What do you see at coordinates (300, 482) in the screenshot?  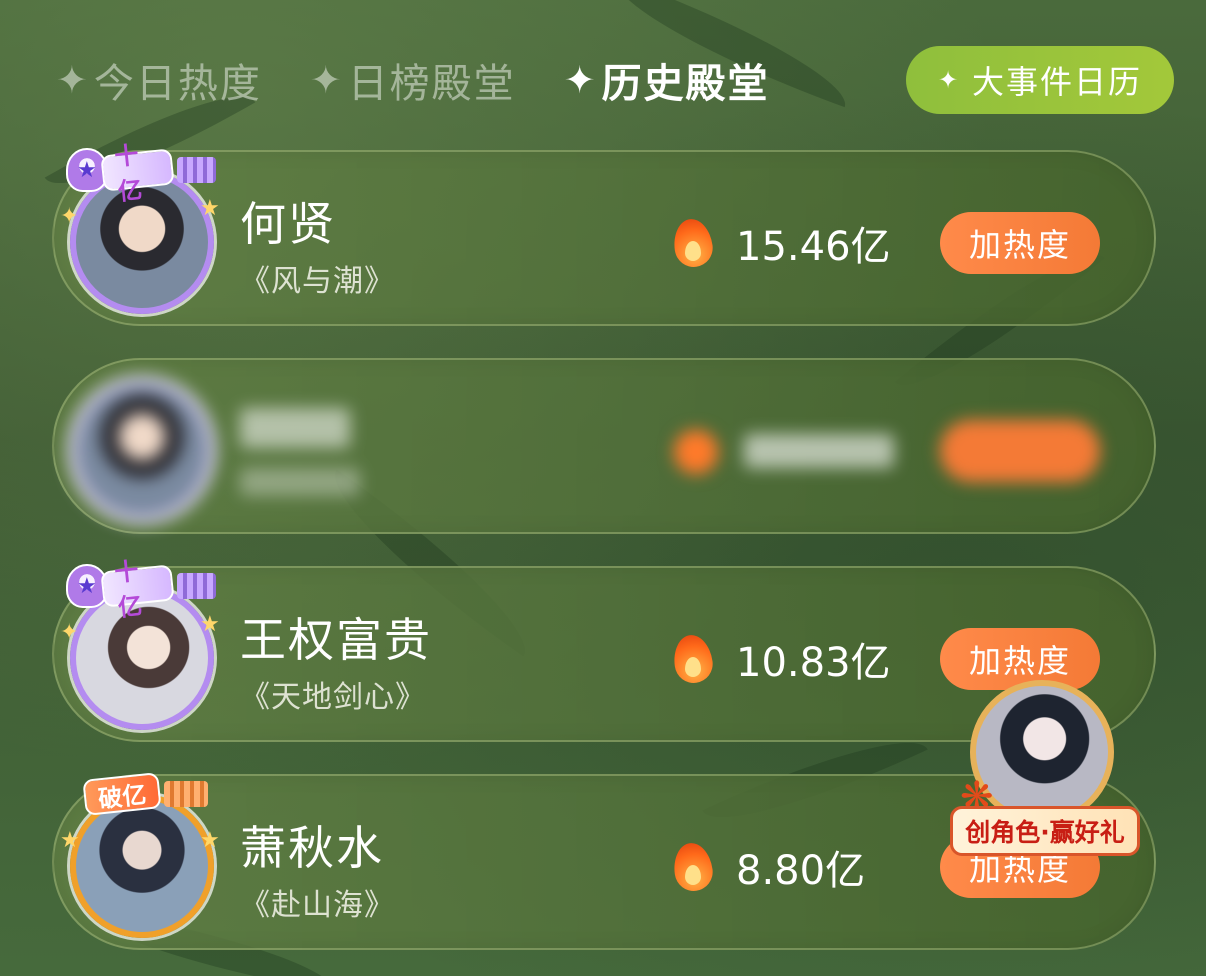 I see `blurred-drama` at bounding box center [300, 482].